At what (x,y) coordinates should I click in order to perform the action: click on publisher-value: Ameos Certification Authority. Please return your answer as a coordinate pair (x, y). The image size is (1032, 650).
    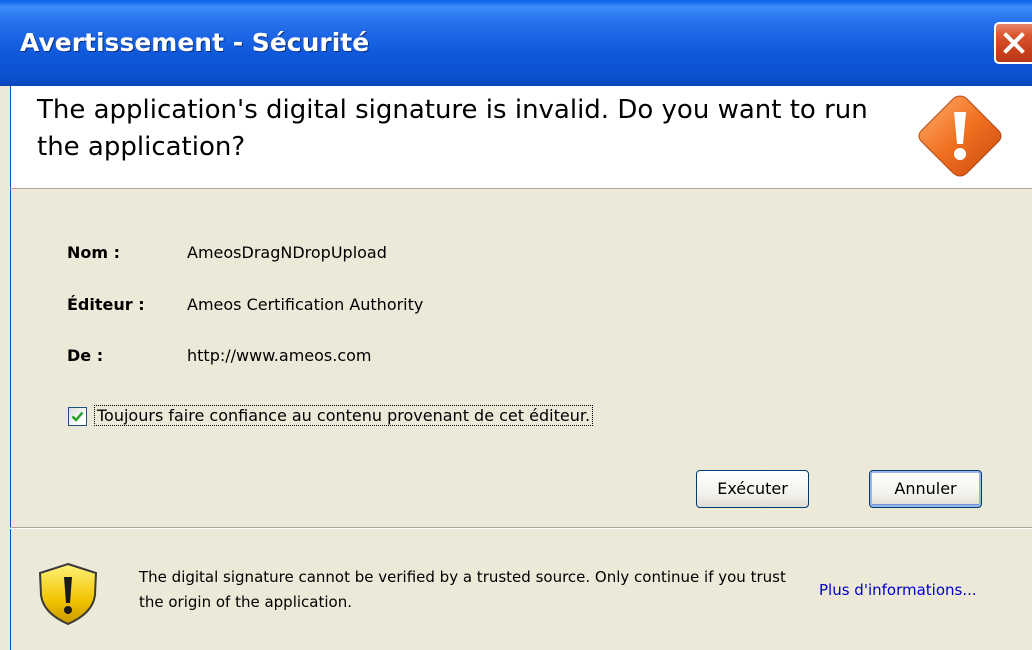
    Looking at the image, I should click on (305, 304).